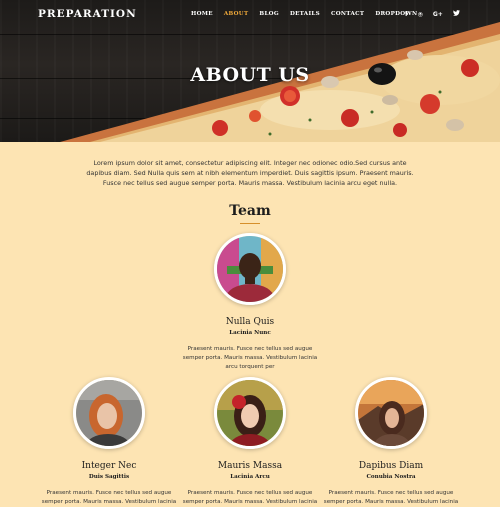  Describe the element at coordinates (250, 75) in the screenshot. I see `page-title: ABOUT US` at that location.